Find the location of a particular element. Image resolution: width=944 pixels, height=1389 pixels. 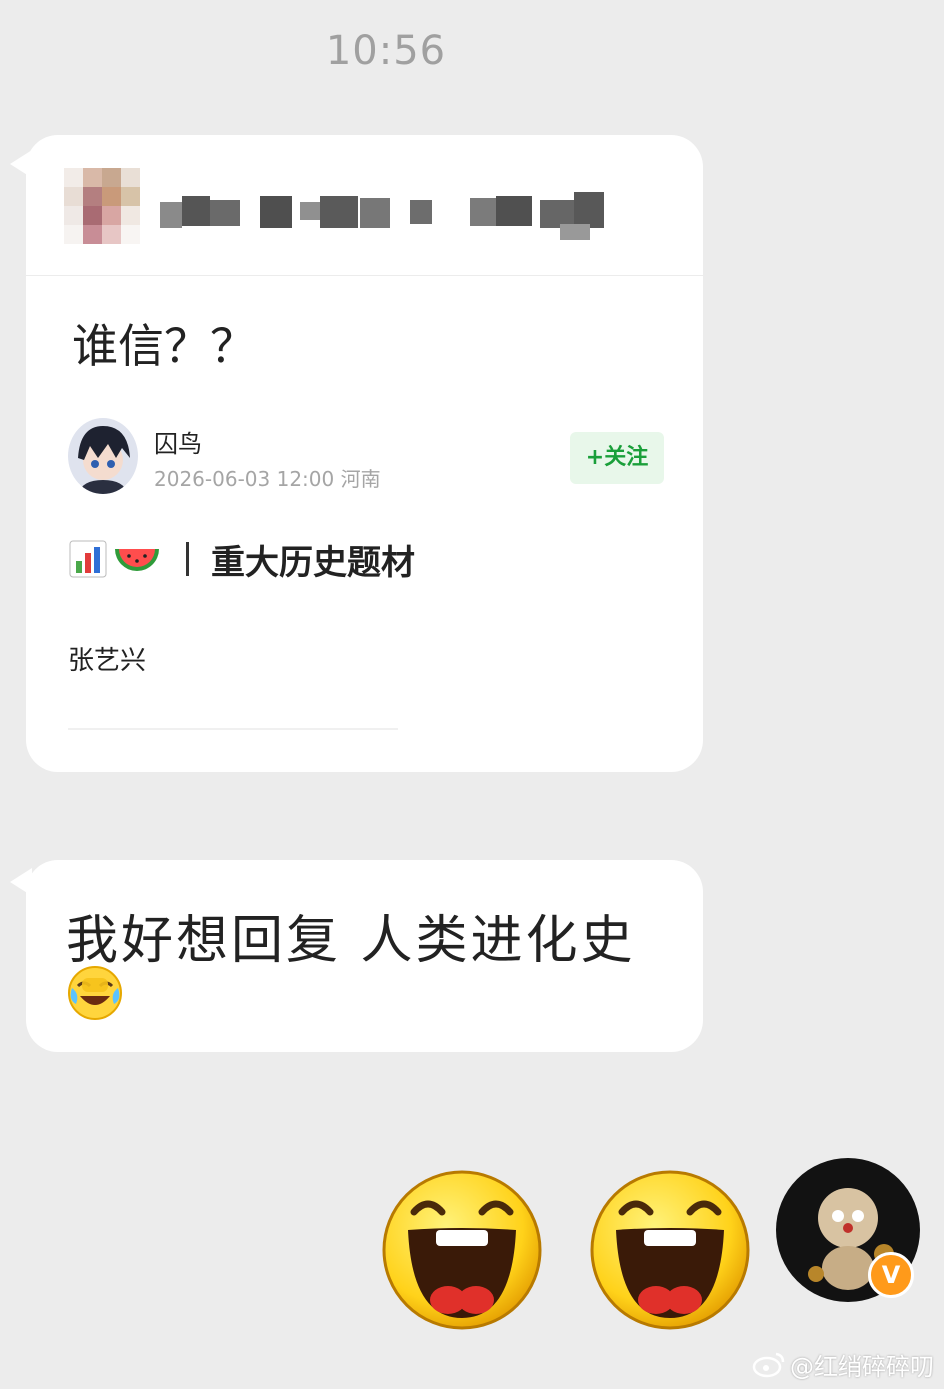

card-title: 谁信？？ is located at coordinates (164, 346).